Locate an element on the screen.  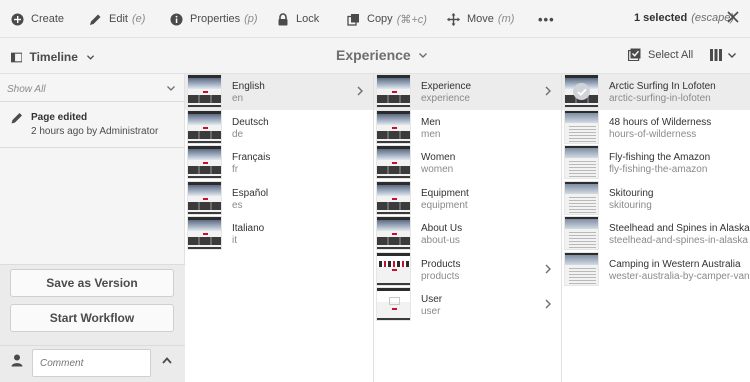
info-icon is located at coordinates (176, 19).